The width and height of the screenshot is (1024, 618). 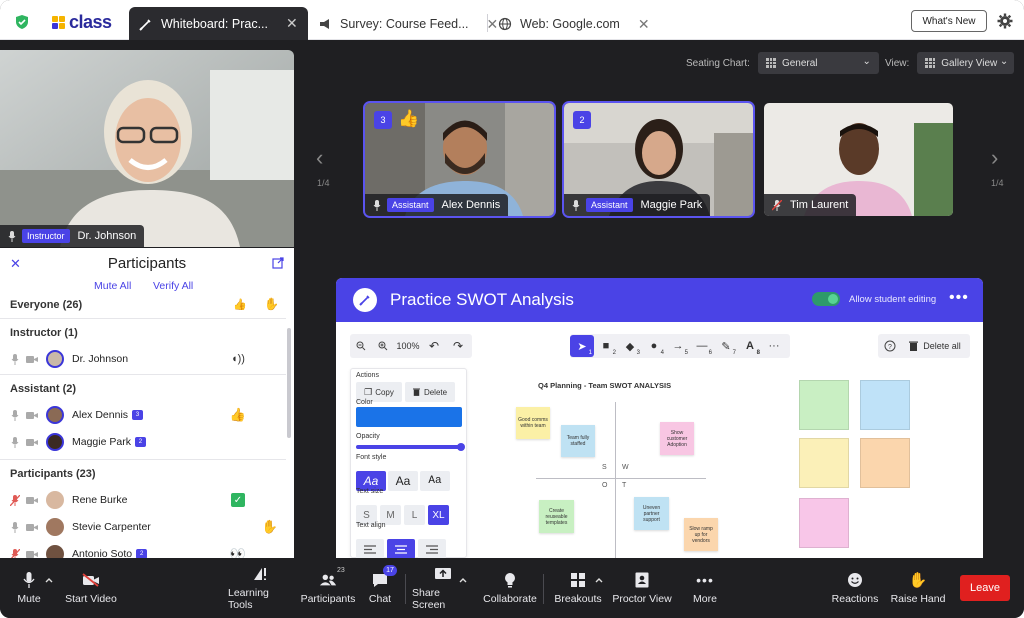 I want to click on tab-web: Web: Google.com ✕, so click(x=574, y=24).